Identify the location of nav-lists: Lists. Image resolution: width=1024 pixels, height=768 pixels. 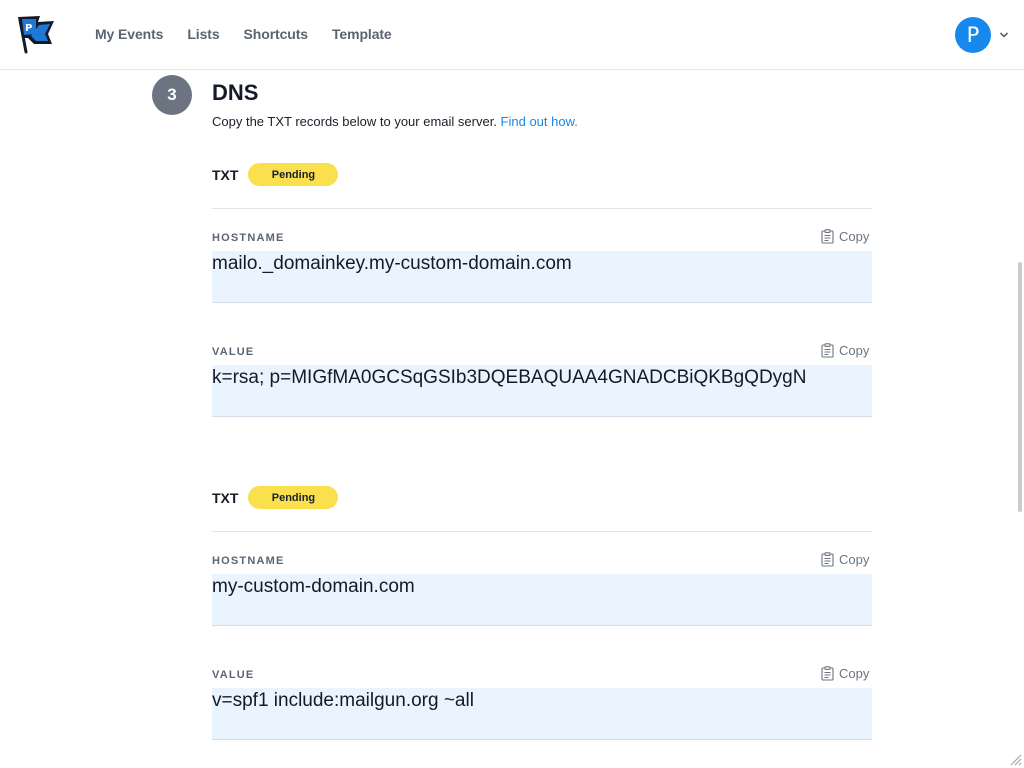
(203, 34).